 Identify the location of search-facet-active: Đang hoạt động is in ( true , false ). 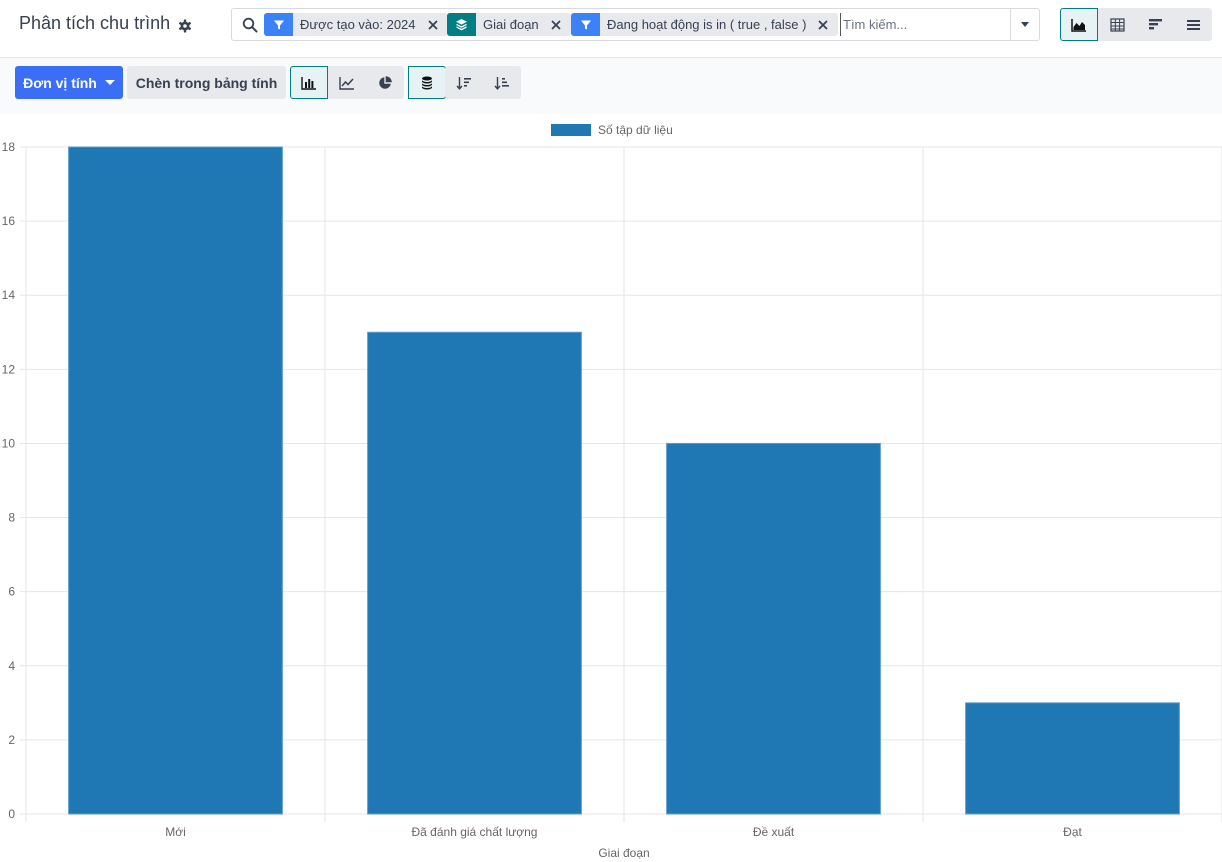
(705, 24).